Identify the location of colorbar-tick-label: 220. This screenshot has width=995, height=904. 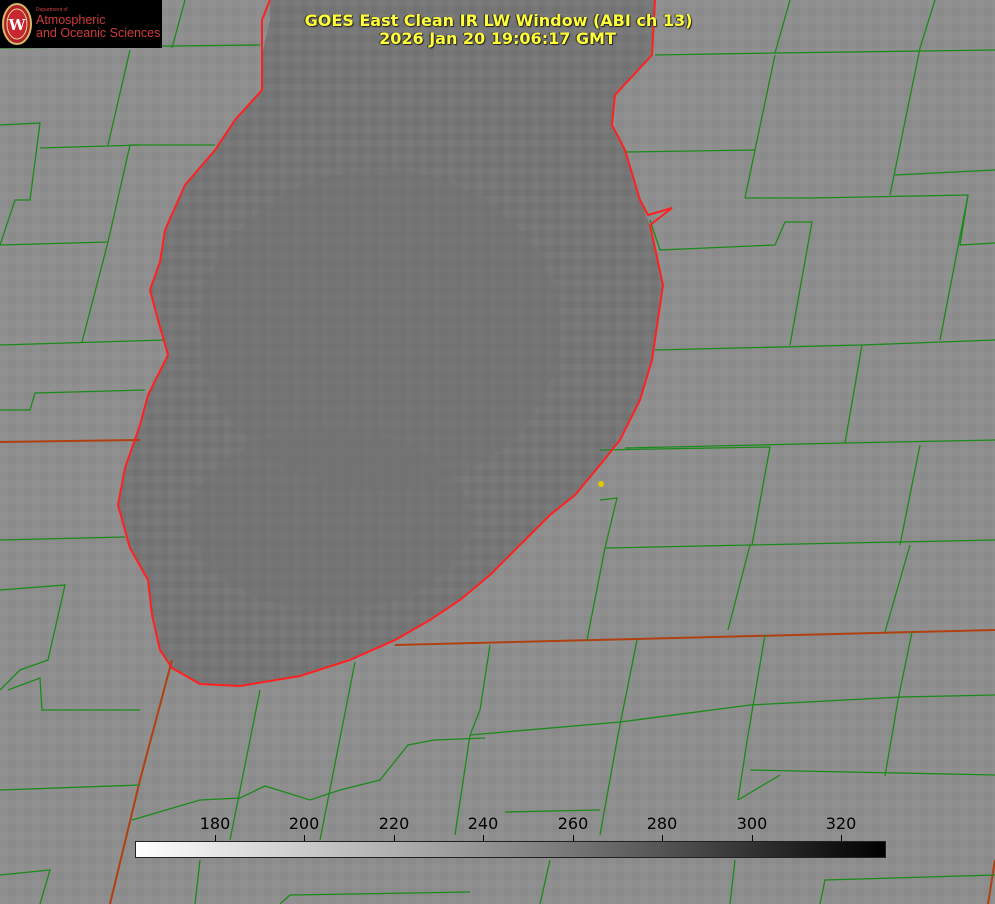
(394, 823).